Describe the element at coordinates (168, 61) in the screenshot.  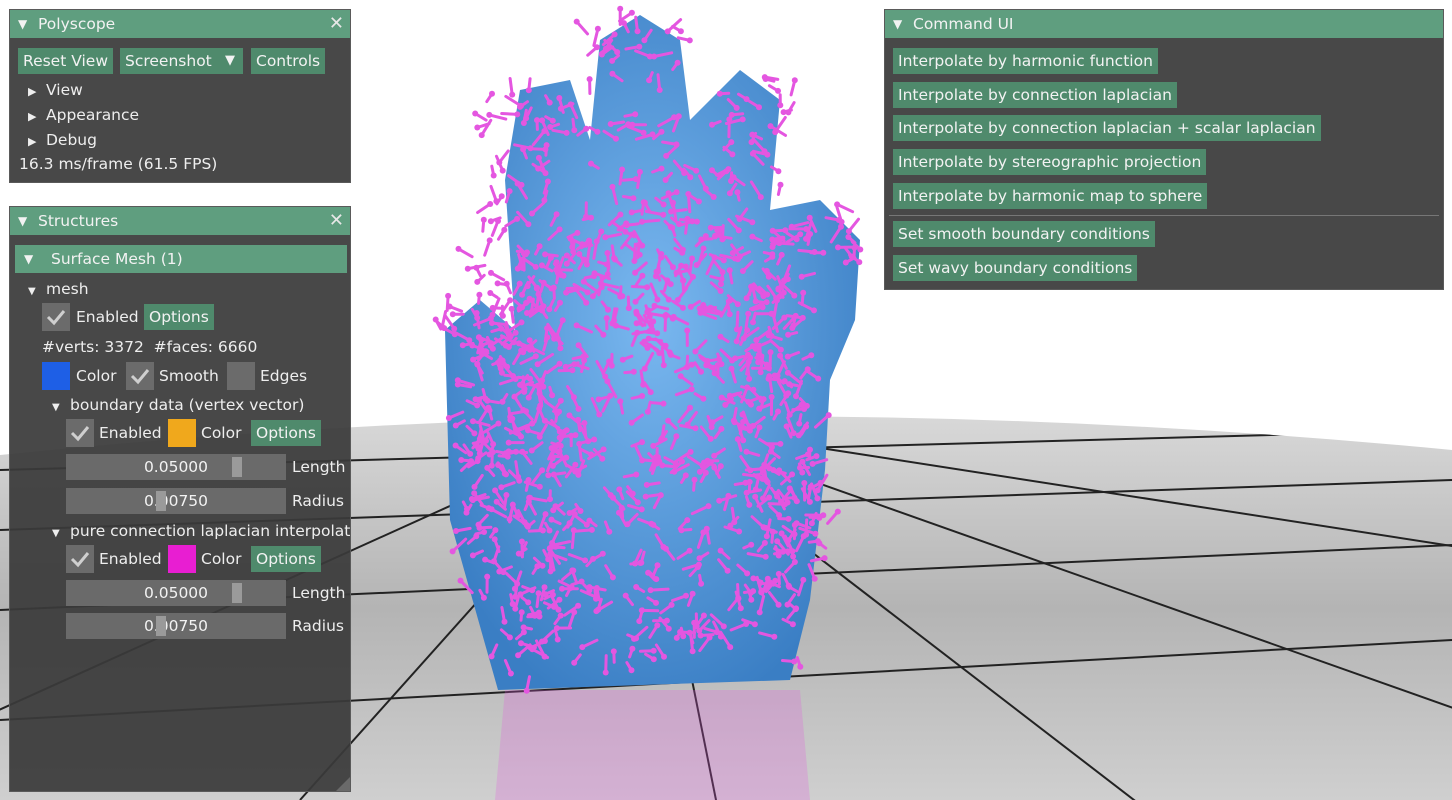
I see `screenshot-button: Screenshot` at that location.